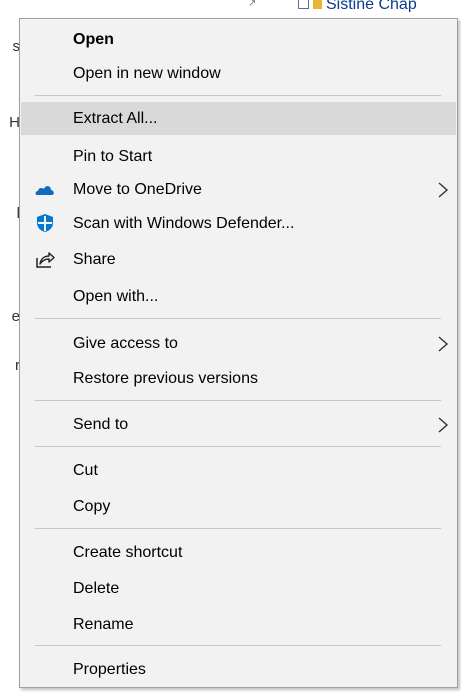 The image size is (461, 692). I want to click on menu-item-label: Copy, so click(92, 506).